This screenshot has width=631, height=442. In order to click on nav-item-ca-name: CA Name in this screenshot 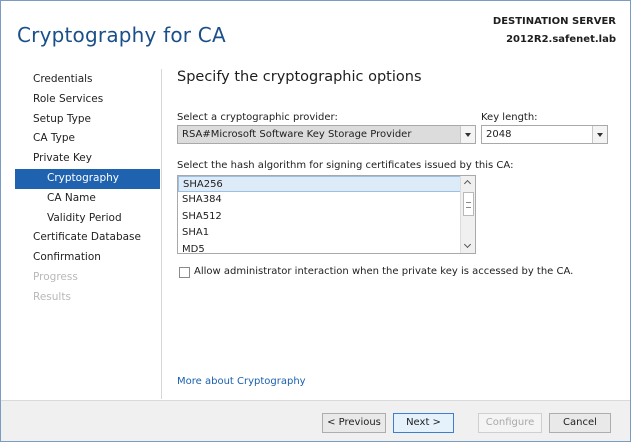, I will do `click(87, 199)`.